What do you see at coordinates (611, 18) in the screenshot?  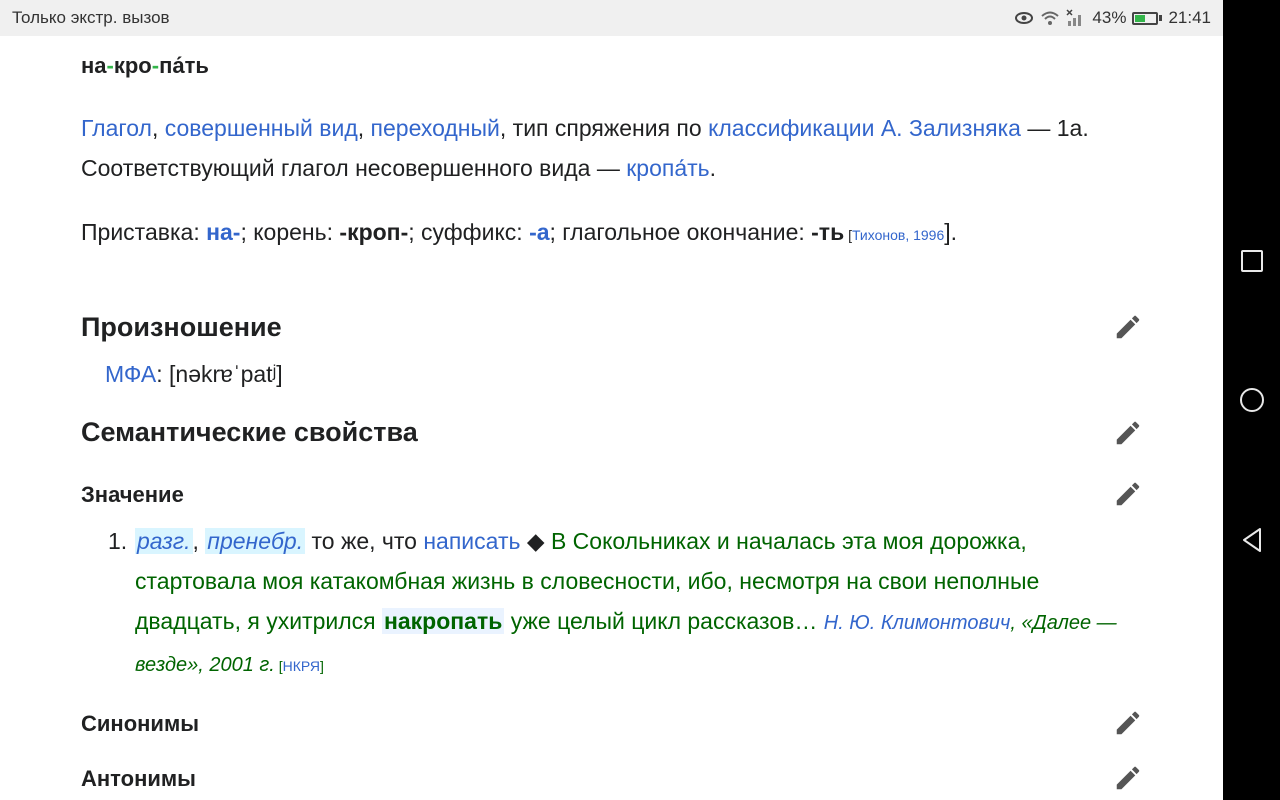 I see `status-bar: Только экстр. вызов 43% 21:41` at bounding box center [611, 18].